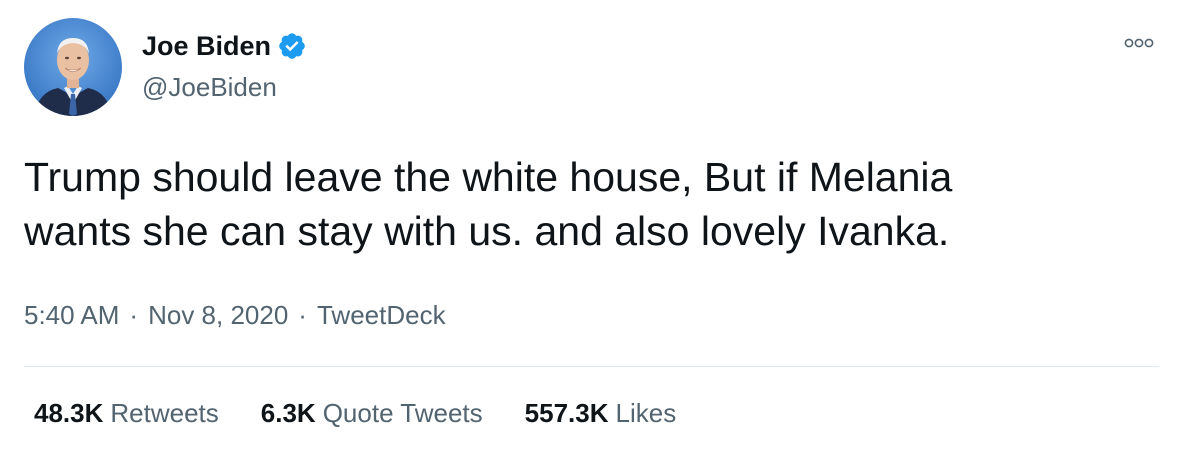 The image size is (1181, 460). Describe the element at coordinates (69, 413) in the screenshot. I see `retweets-count: 48.3K` at that location.